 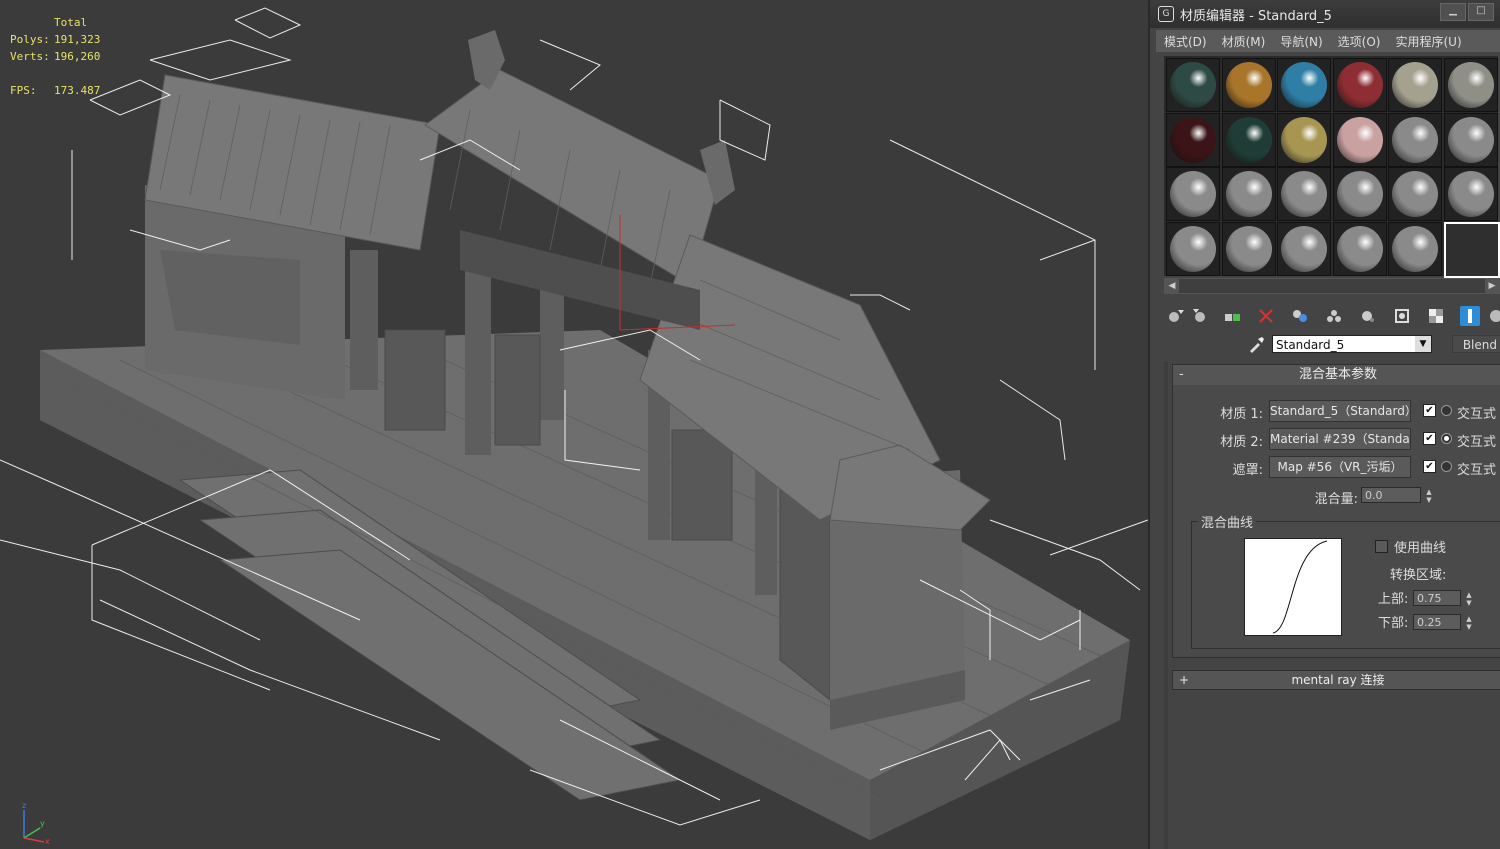 What do you see at coordinates (1442, 622) in the screenshot?
I see `lower-spinner: 0.25 ▲ ▼` at bounding box center [1442, 622].